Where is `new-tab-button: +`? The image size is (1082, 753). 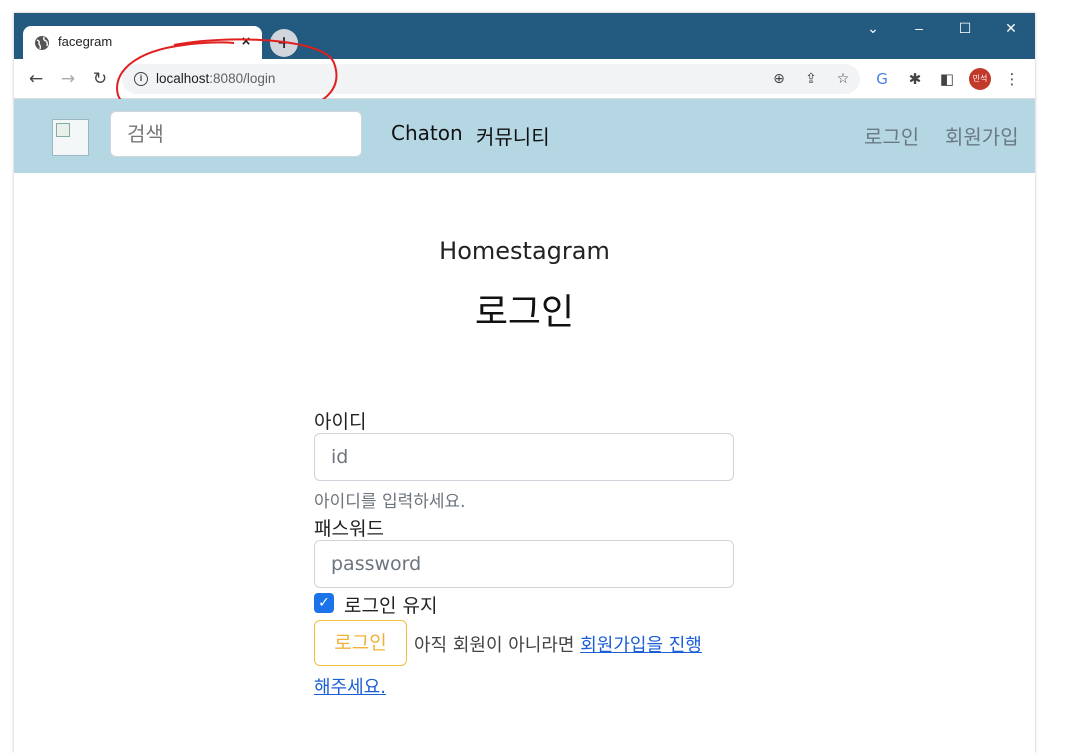
new-tab-button: + is located at coordinates (284, 43).